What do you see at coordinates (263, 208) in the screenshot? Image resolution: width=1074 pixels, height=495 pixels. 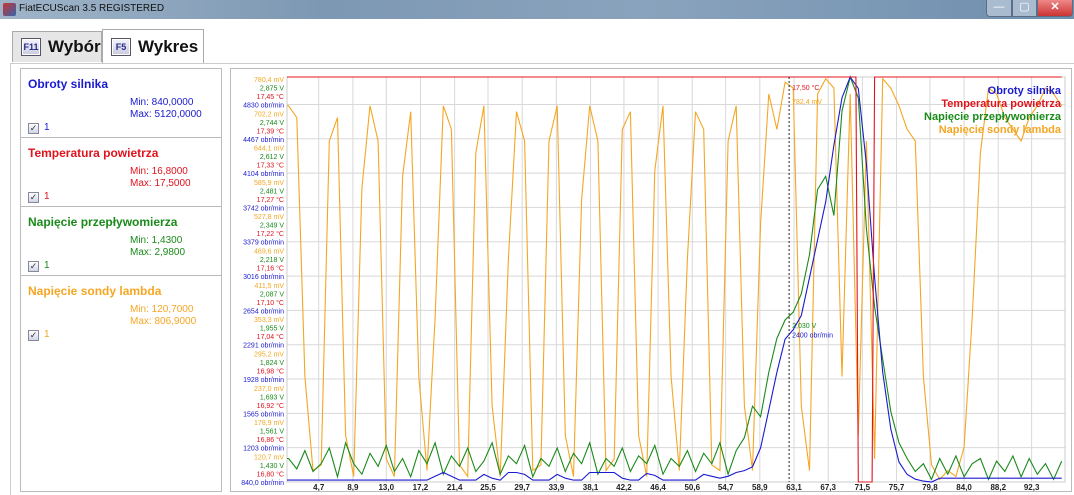 I see `y-axis-label-rpm: 3742 obr/min` at bounding box center [263, 208].